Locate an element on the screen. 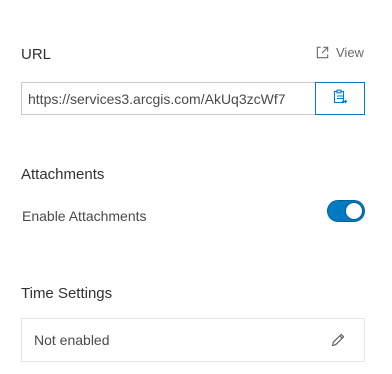 The height and width of the screenshot is (374, 392). enable-attachments-switch is located at coordinates (346, 211).